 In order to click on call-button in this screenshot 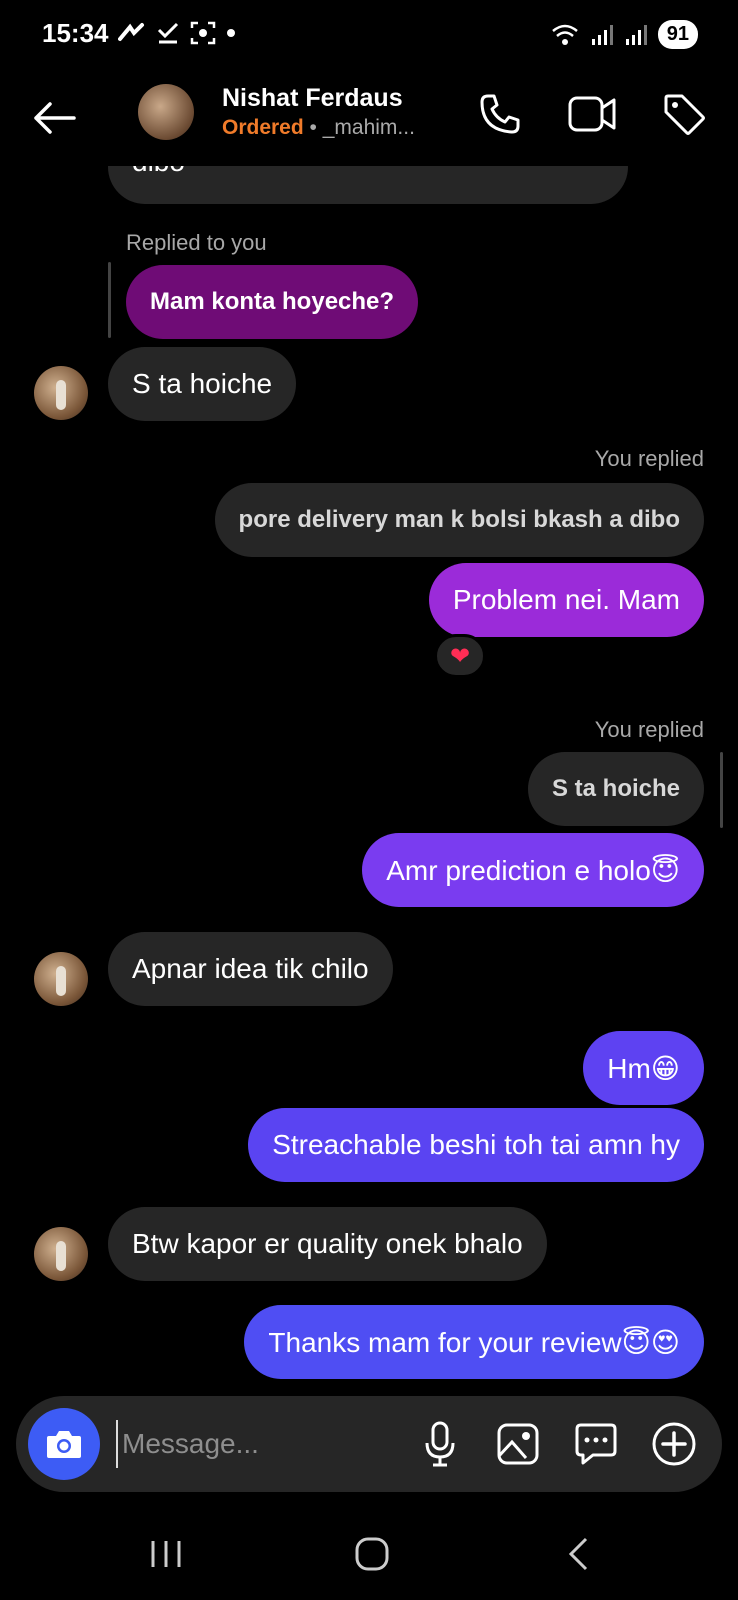, I will do `click(500, 114)`.